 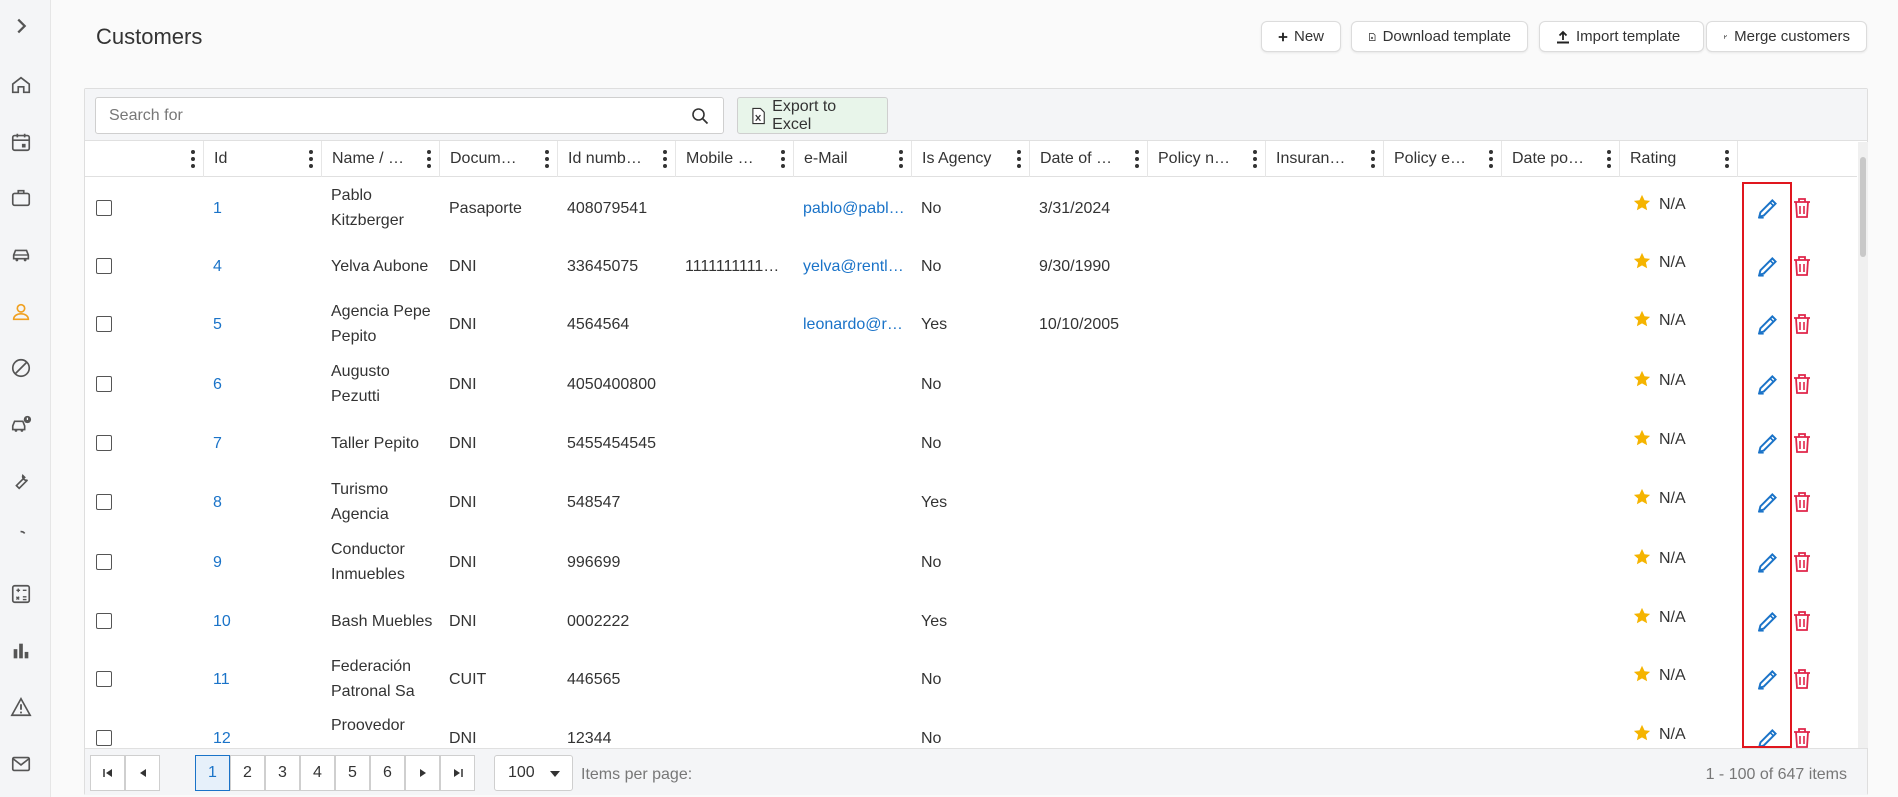 What do you see at coordinates (217, 266) in the screenshot?
I see `customer-id-link: 4` at bounding box center [217, 266].